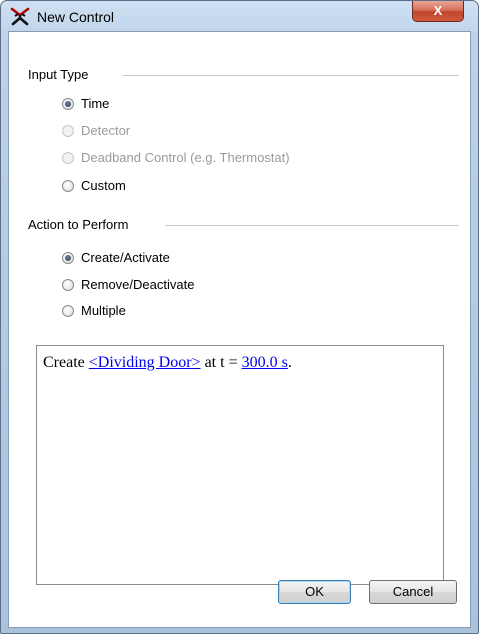 The height and width of the screenshot is (634, 479). What do you see at coordinates (125, 257) in the screenshot?
I see `radio-create-activate-label: Create/Activate` at bounding box center [125, 257].